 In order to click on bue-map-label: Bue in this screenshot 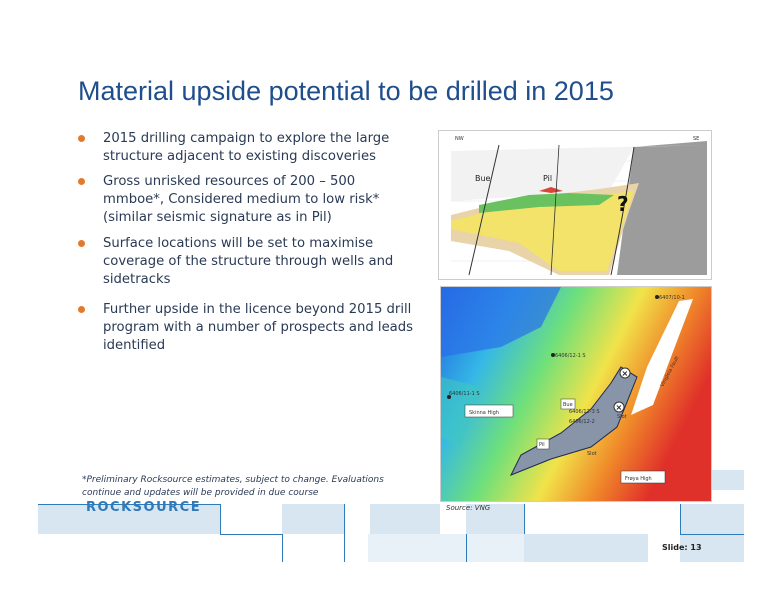, I will do `click(568, 405)`.